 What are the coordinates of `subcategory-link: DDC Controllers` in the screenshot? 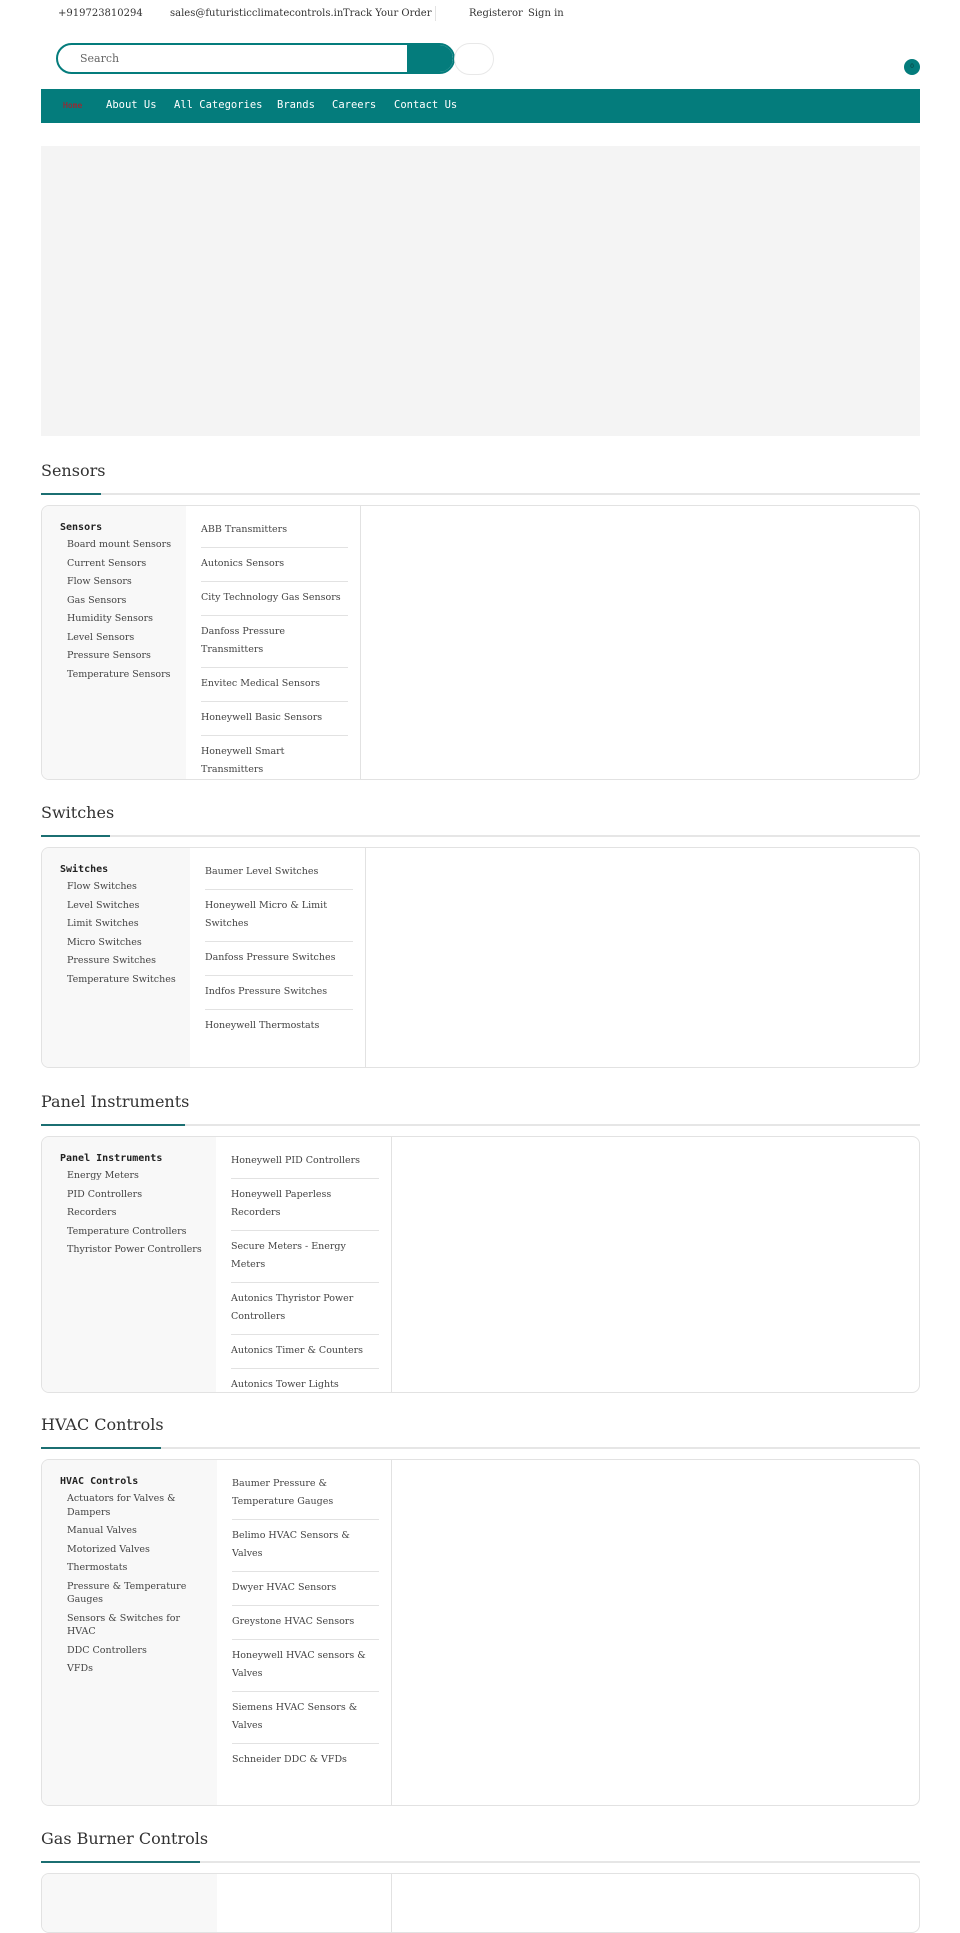 It's located at (138, 1651).